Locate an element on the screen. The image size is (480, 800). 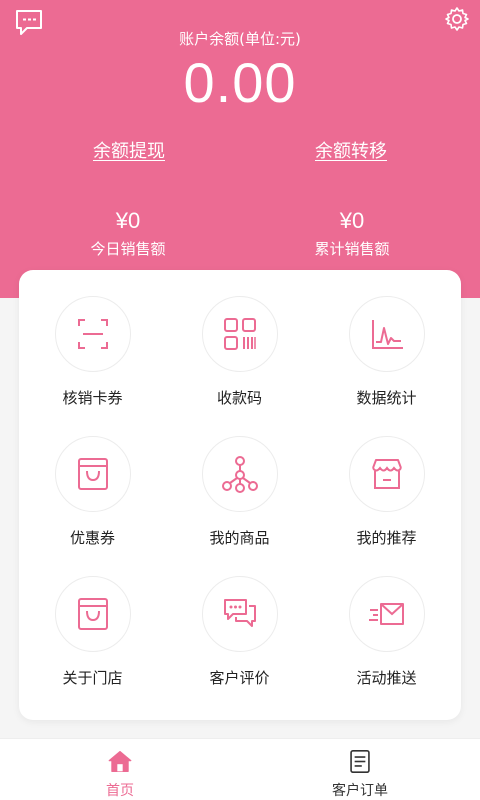
tab-home: 首页 is located at coordinates (120, 769).